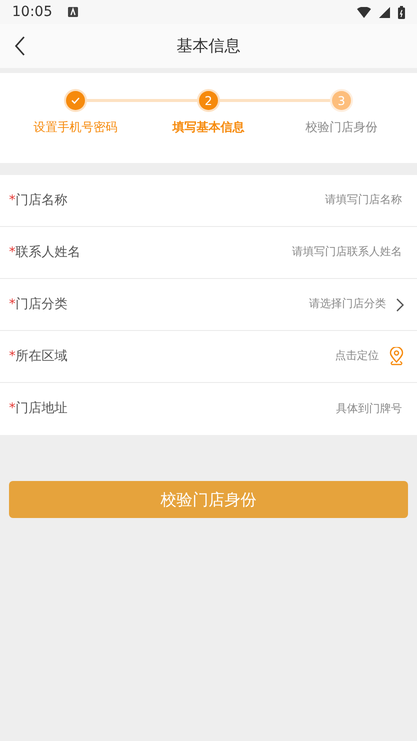 This screenshot has height=741, width=417. What do you see at coordinates (32, 12) in the screenshot?
I see `clock: 10:05` at bounding box center [32, 12].